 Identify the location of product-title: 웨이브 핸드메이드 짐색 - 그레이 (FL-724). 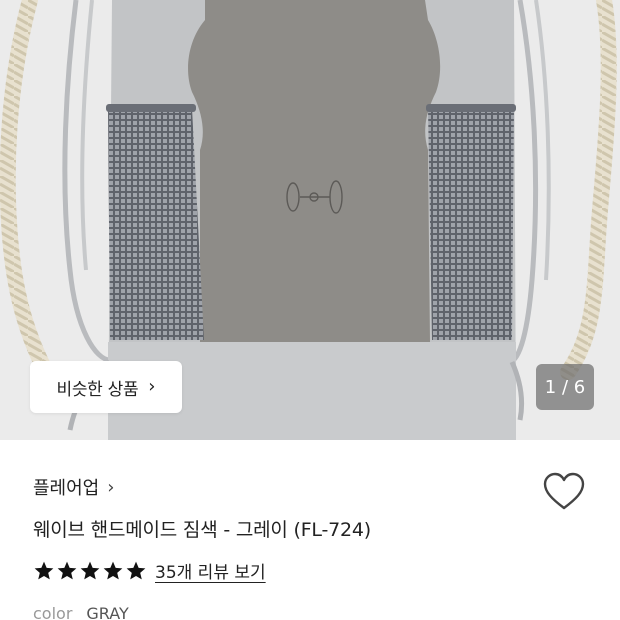
(202, 530).